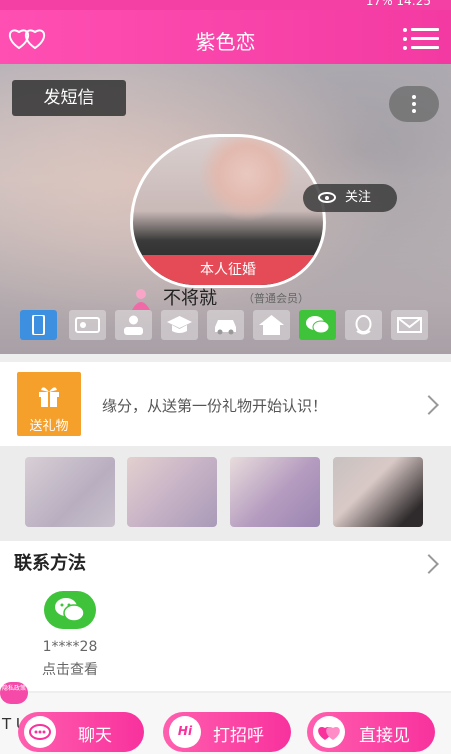  What do you see at coordinates (95, 736) in the screenshot?
I see `chat-label: 聊天` at bounding box center [95, 736].